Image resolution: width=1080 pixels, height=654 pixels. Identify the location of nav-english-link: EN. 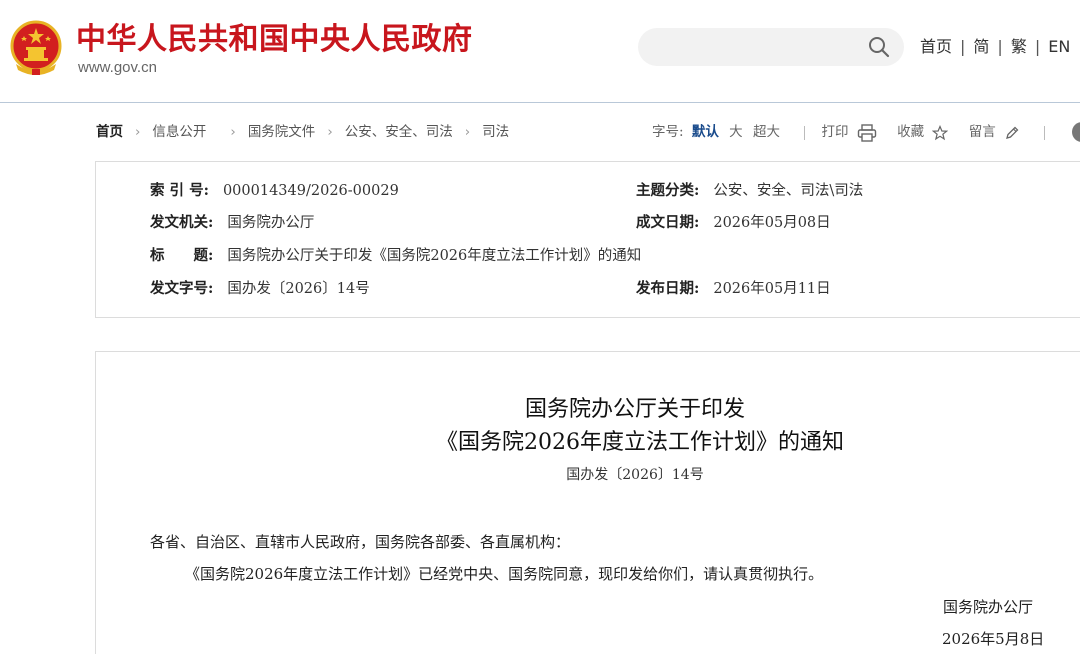
(1059, 46).